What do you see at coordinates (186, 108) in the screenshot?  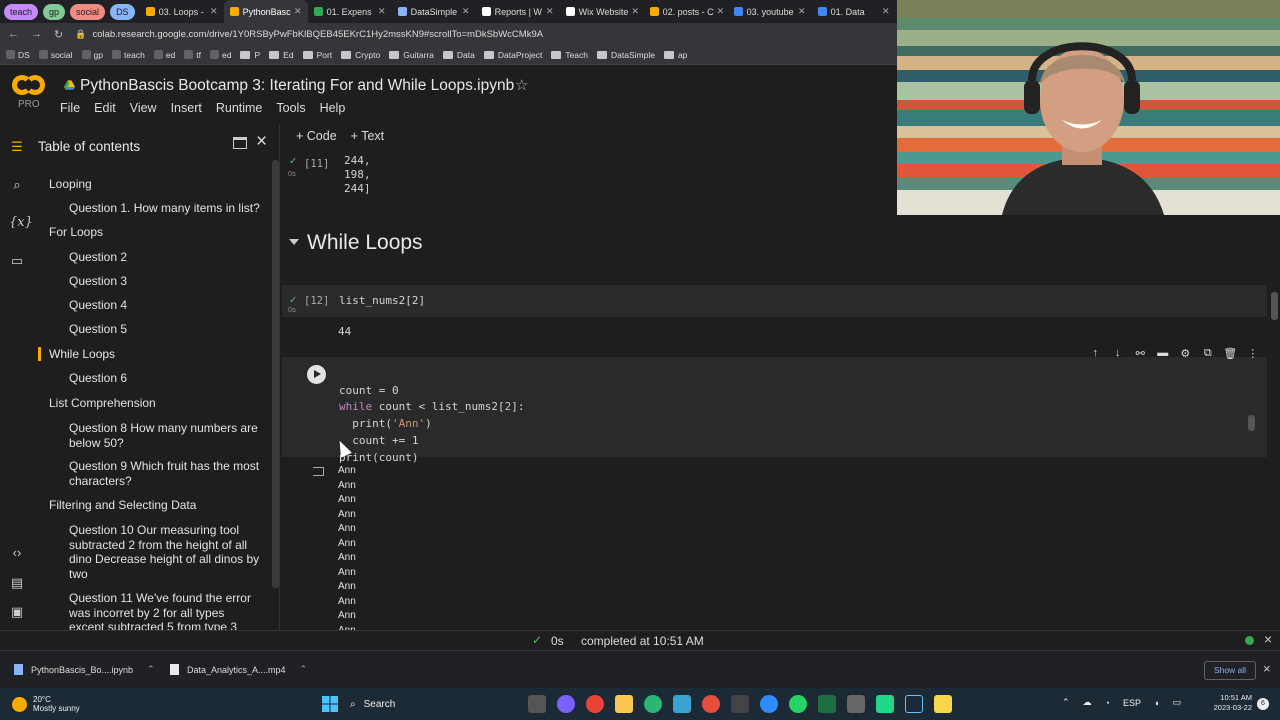 I see `menu-item-insert: Insert` at bounding box center [186, 108].